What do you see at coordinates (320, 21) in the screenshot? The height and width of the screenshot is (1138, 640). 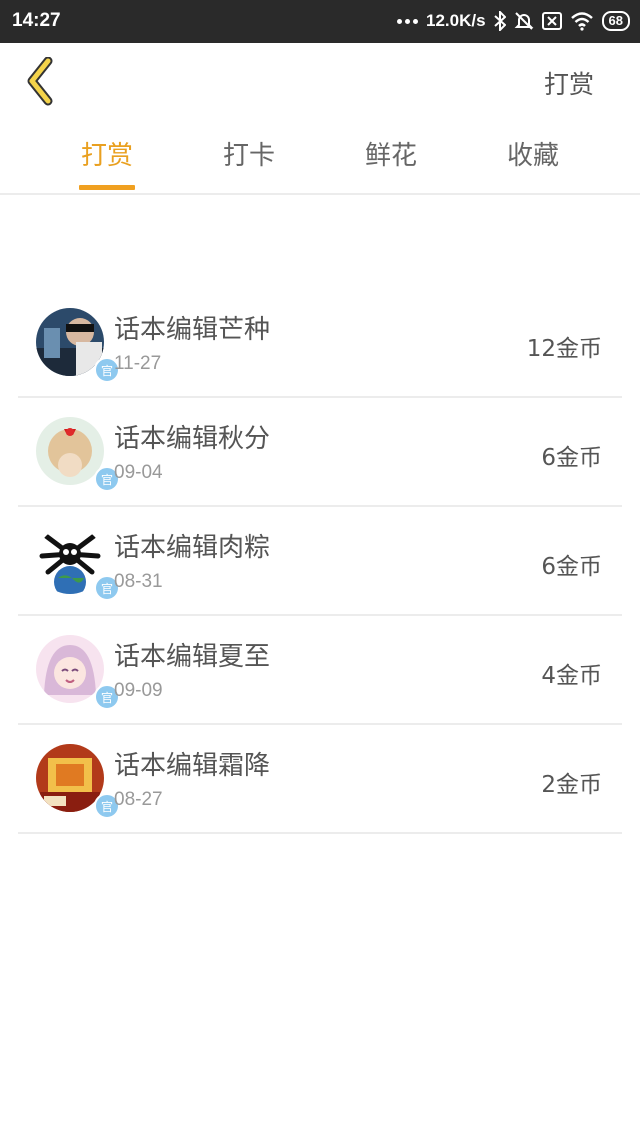 I see `status-bar: 14:27 12.0K/s 68` at bounding box center [320, 21].